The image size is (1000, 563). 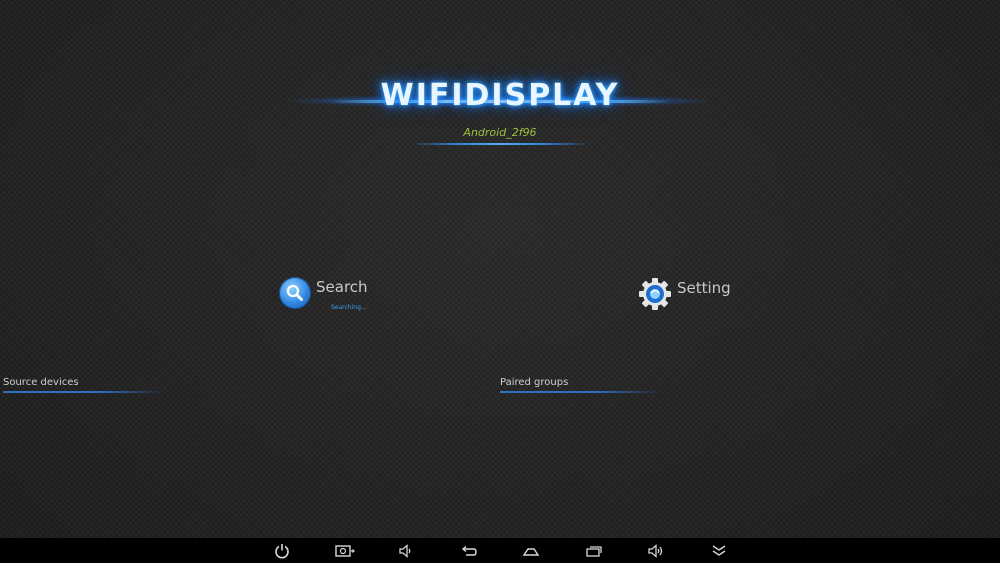 I want to click on paired-groups-title: Paired groups, so click(x=534, y=382).